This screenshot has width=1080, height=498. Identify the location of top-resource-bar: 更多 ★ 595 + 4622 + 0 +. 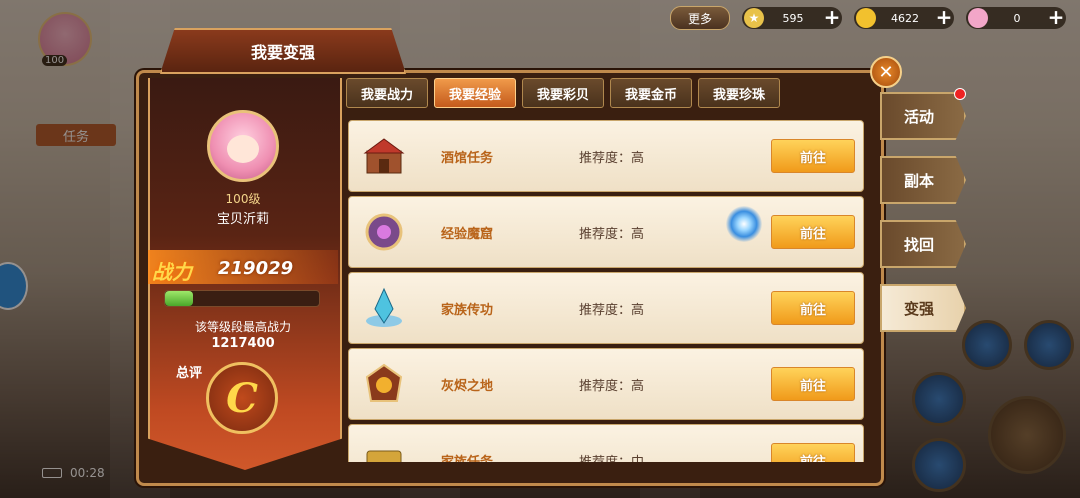
(868, 18).